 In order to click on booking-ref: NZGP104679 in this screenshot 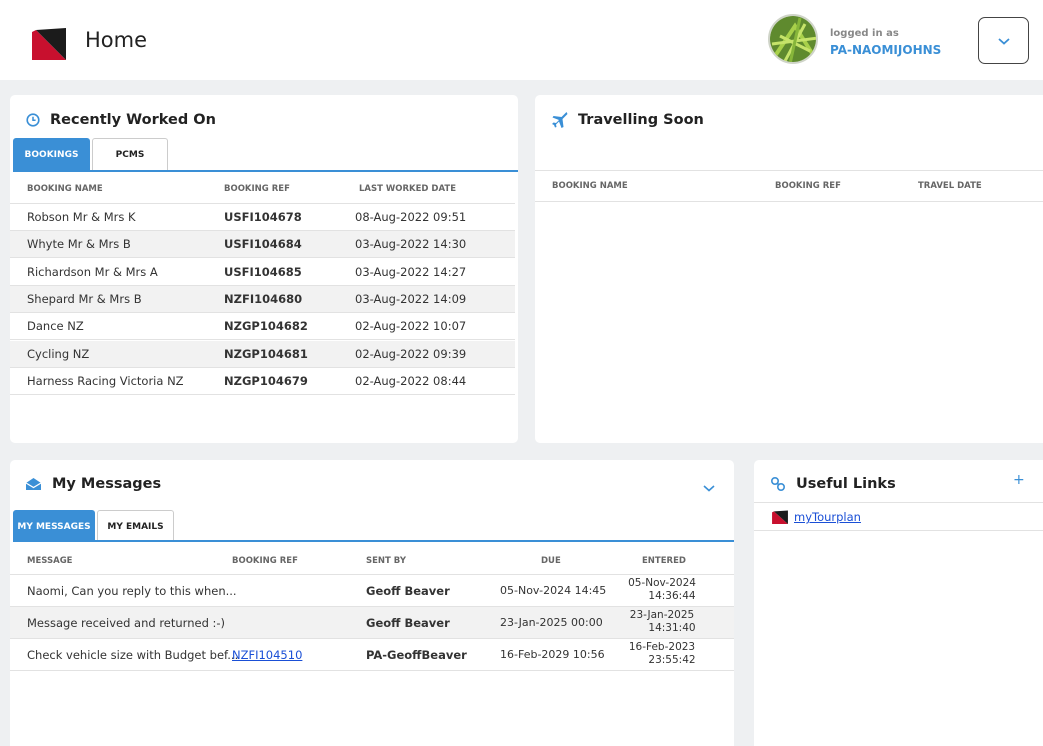, I will do `click(266, 380)`.